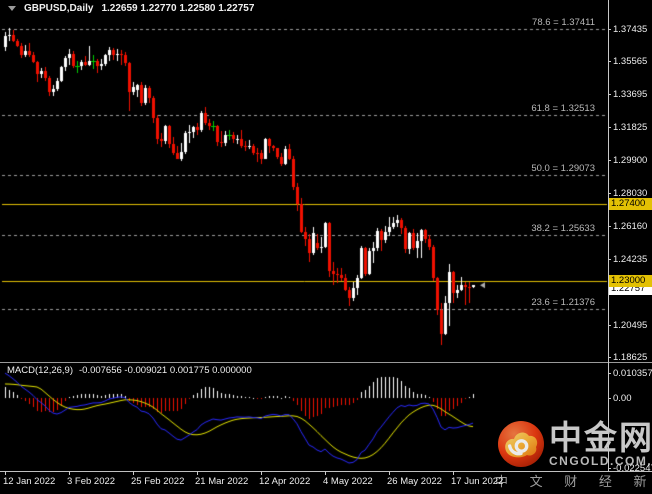  What do you see at coordinates (600, 437) in the screenshot?
I see `watermark-brand-text: 中金网` at bounding box center [600, 437].